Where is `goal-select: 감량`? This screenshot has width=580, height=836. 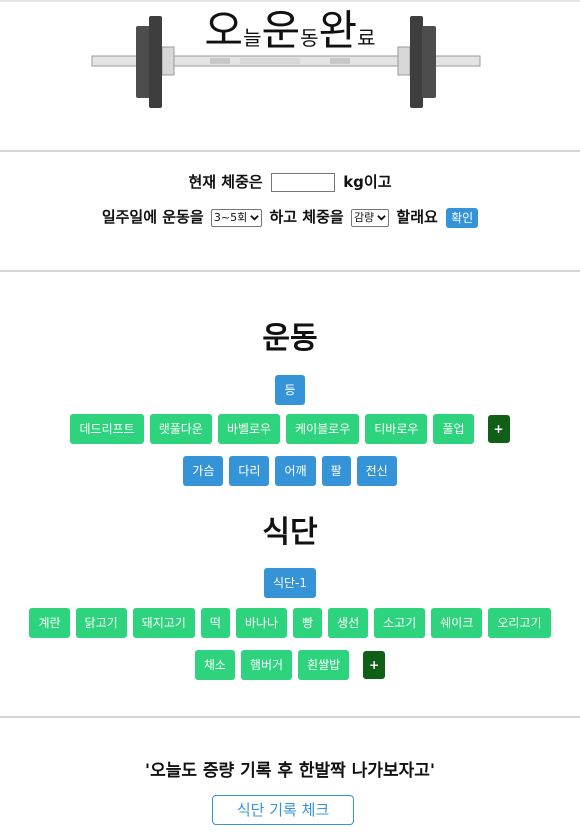 goal-select: 감량 is located at coordinates (370, 217).